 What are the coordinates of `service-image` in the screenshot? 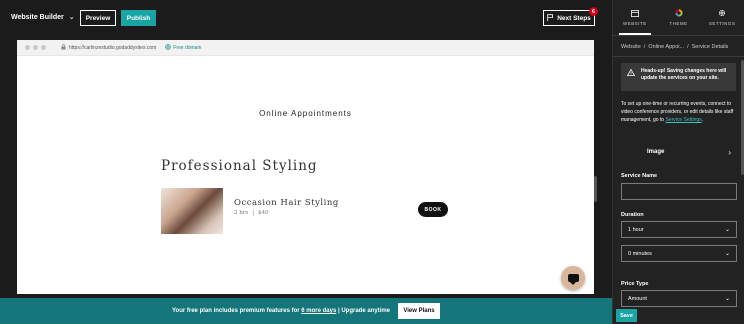 It's located at (192, 211).